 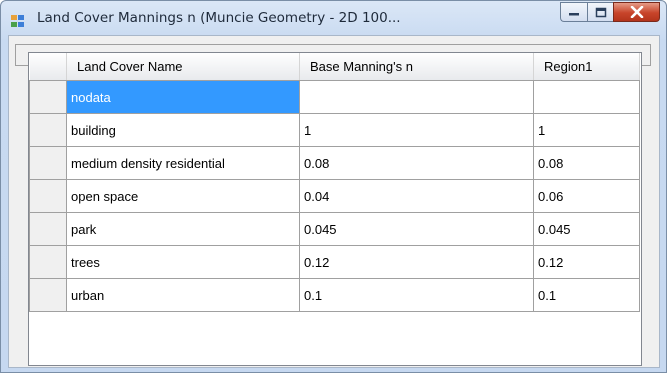 I want to click on table-row: open space 0.04 0.06, so click(x=334, y=196).